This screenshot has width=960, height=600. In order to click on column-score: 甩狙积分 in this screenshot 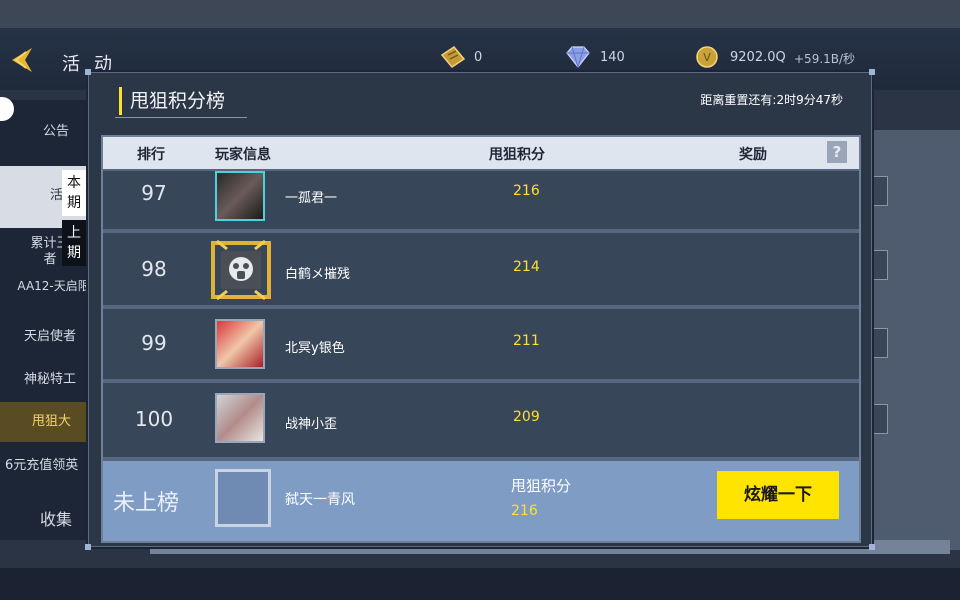, I will do `click(517, 155)`.